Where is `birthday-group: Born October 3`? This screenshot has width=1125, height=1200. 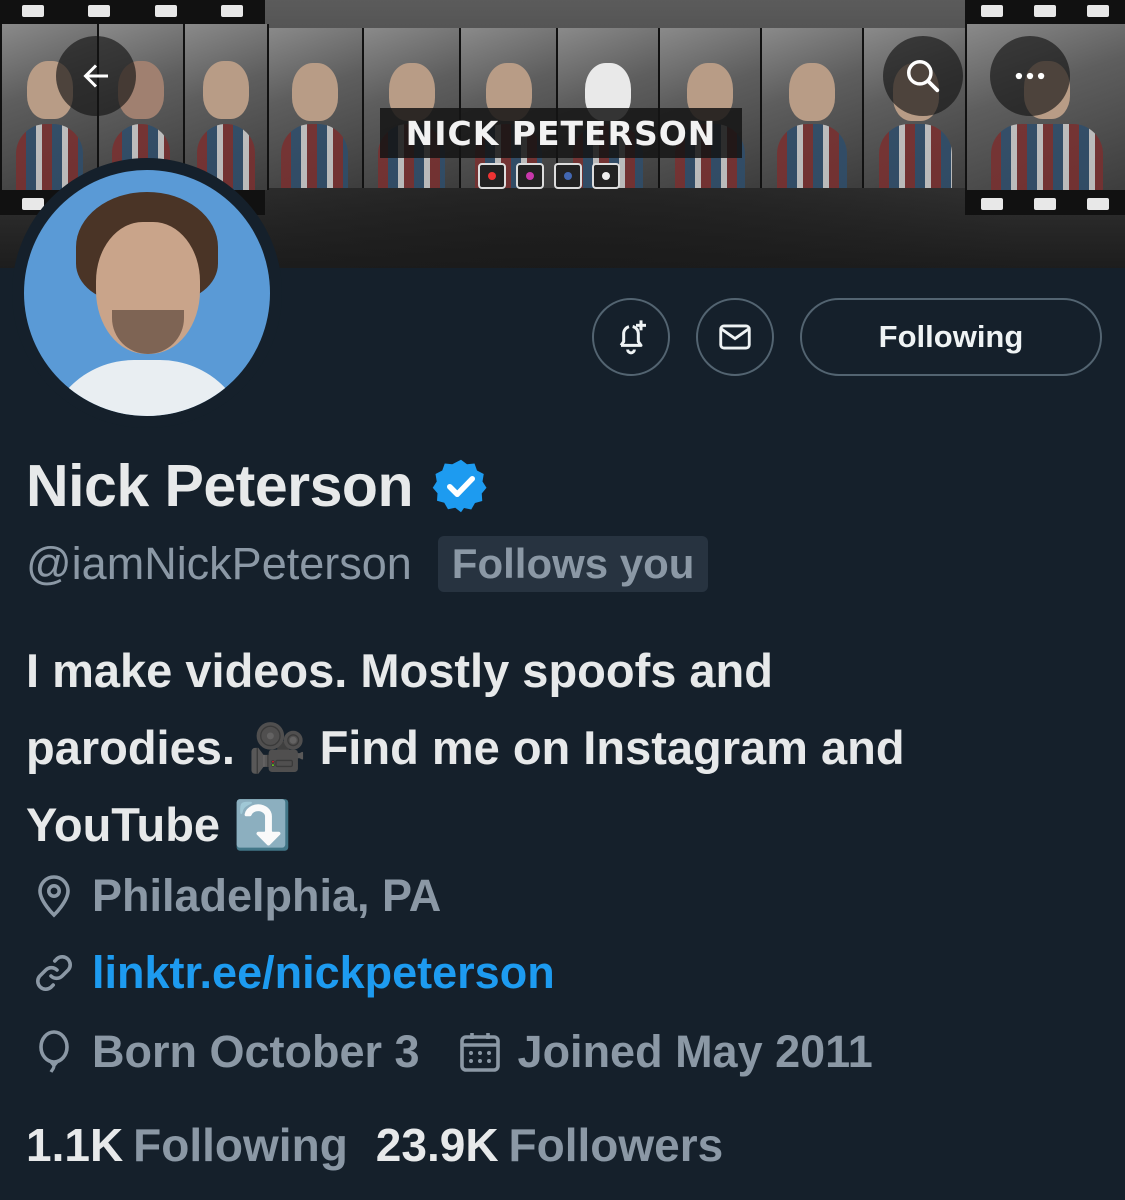
birthday-group: Born October 3 is located at coordinates (225, 1052).